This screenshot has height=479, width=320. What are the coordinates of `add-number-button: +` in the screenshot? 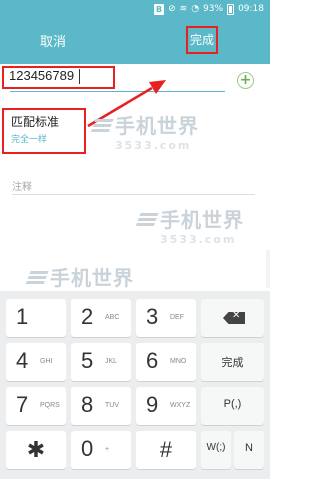 It's located at (245, 80).